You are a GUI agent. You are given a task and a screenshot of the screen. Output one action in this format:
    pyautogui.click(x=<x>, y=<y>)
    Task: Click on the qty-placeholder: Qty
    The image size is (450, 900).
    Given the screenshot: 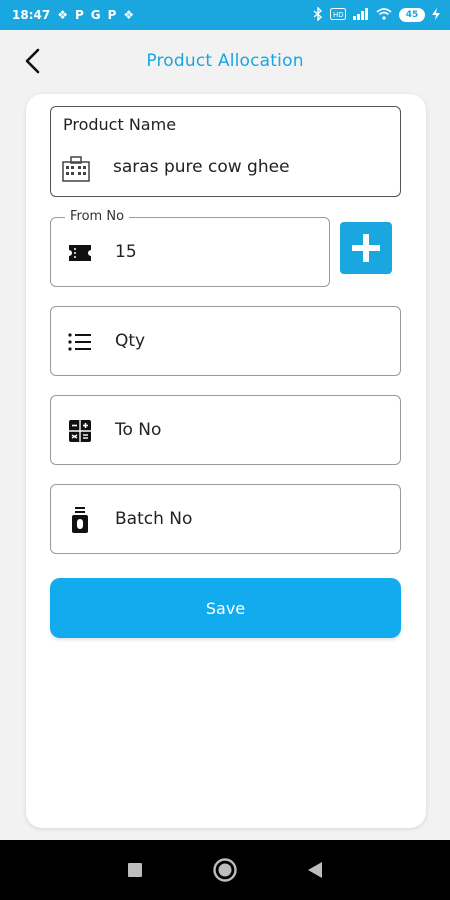 What is the action you would take?
    pyautogui.click(x=130, y=341)
    